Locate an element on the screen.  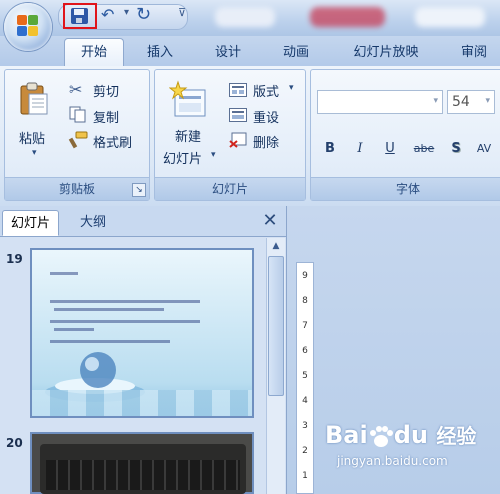
customize-qat-icon: ⊽ is located at coordinates (182, 12).